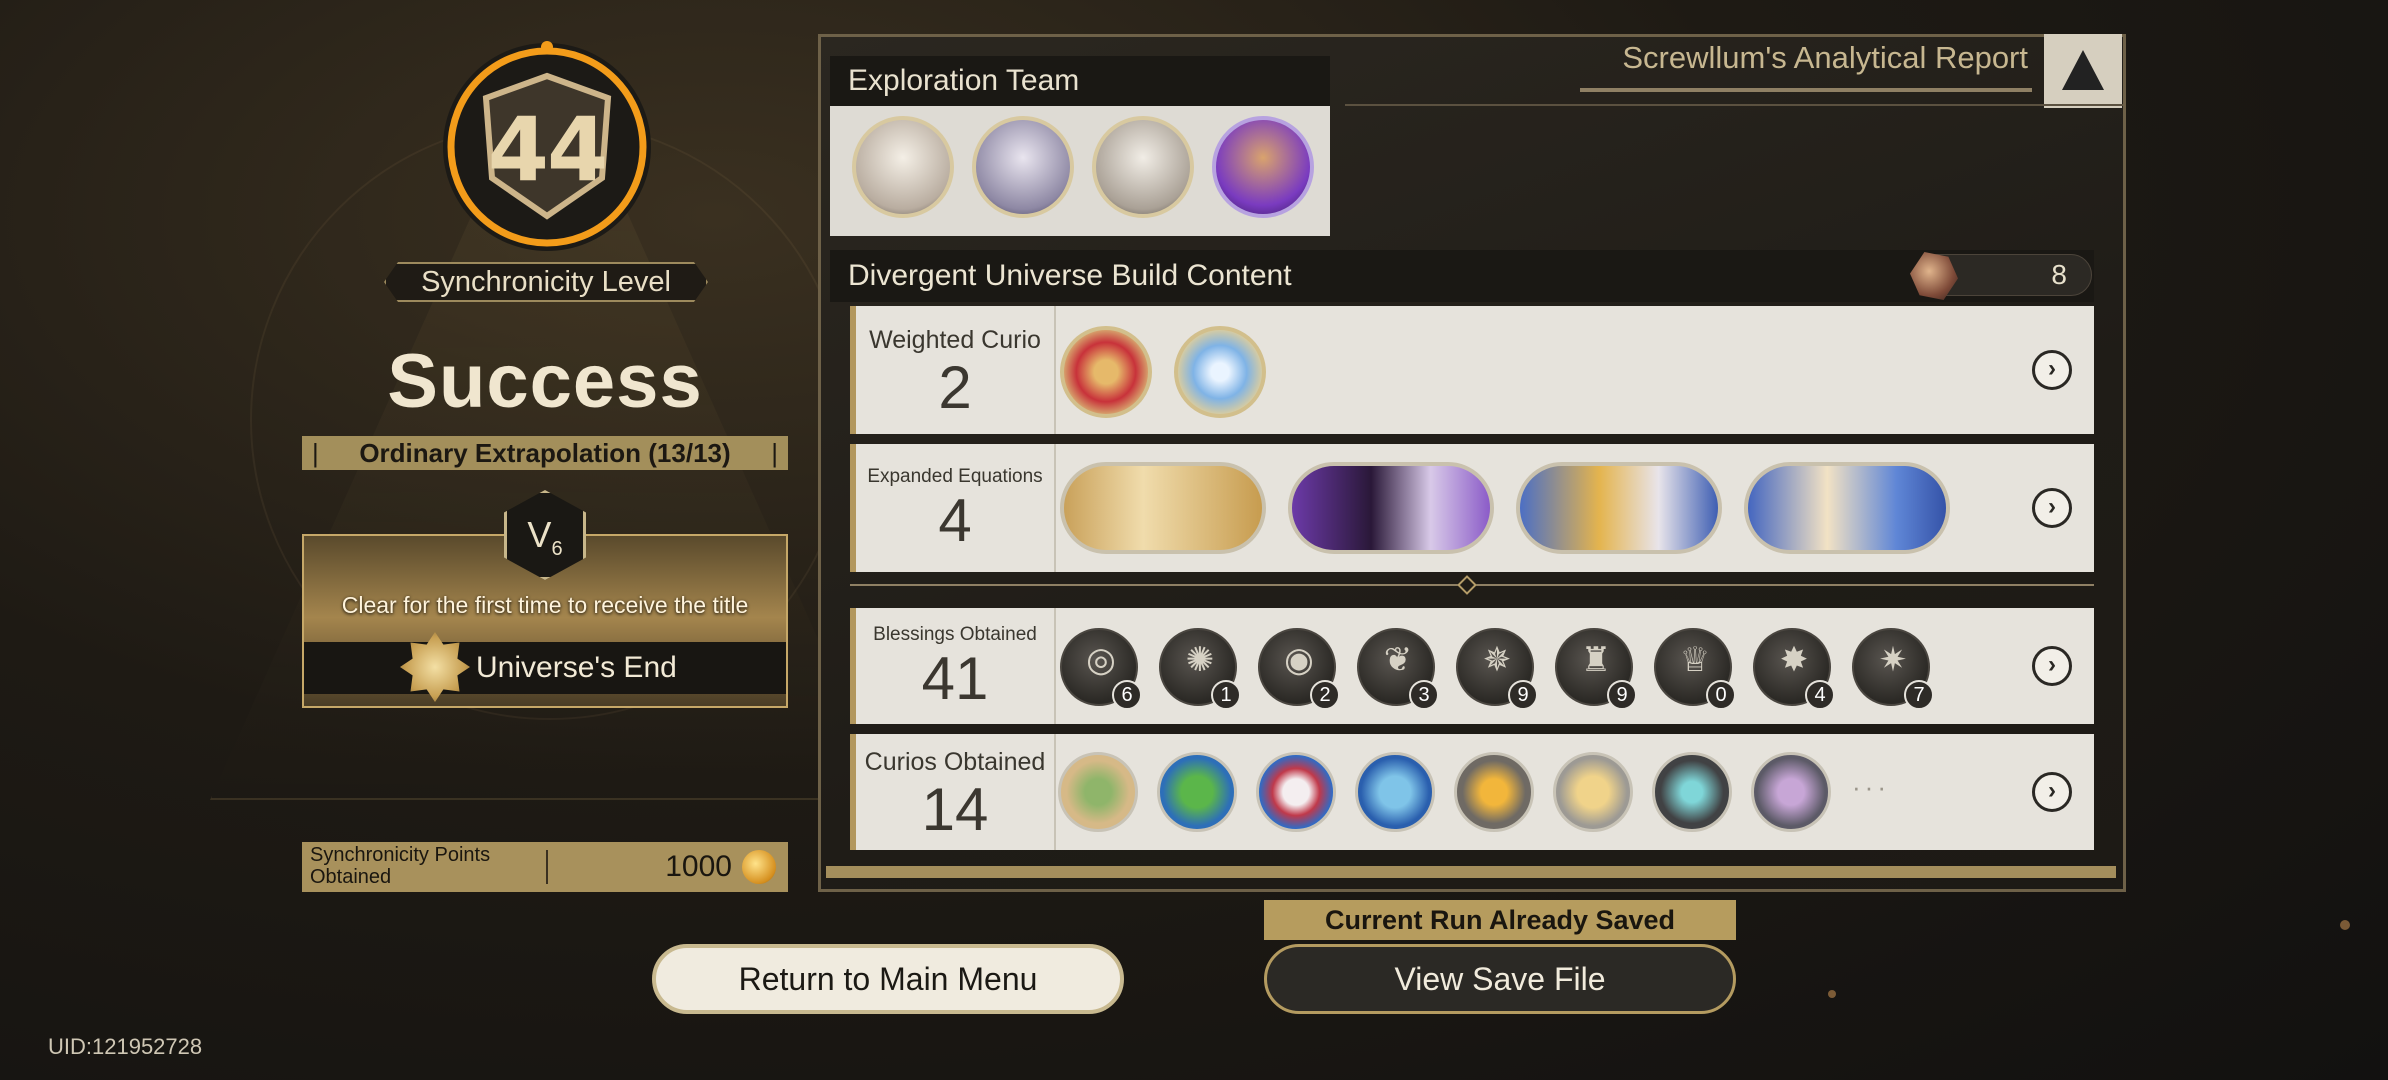  I want to click on blessing-glyph-6: ♜, so click(1596, 660).